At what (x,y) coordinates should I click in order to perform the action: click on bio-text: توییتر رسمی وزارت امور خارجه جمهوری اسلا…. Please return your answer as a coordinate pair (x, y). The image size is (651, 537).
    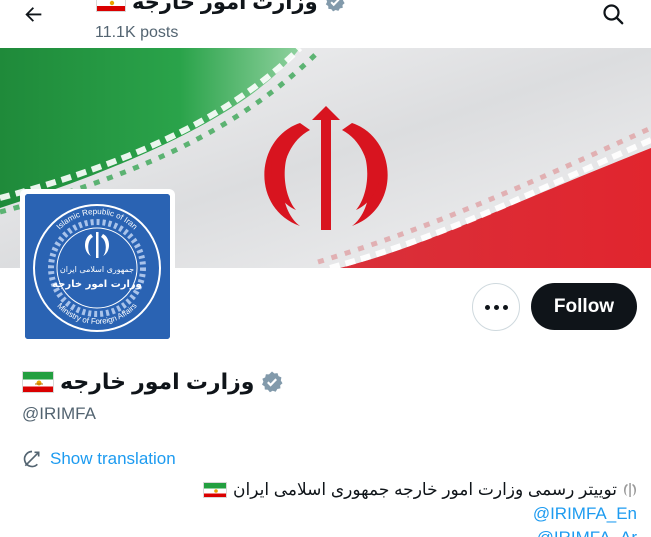
    Looking at the image, I should click on (425, 489).